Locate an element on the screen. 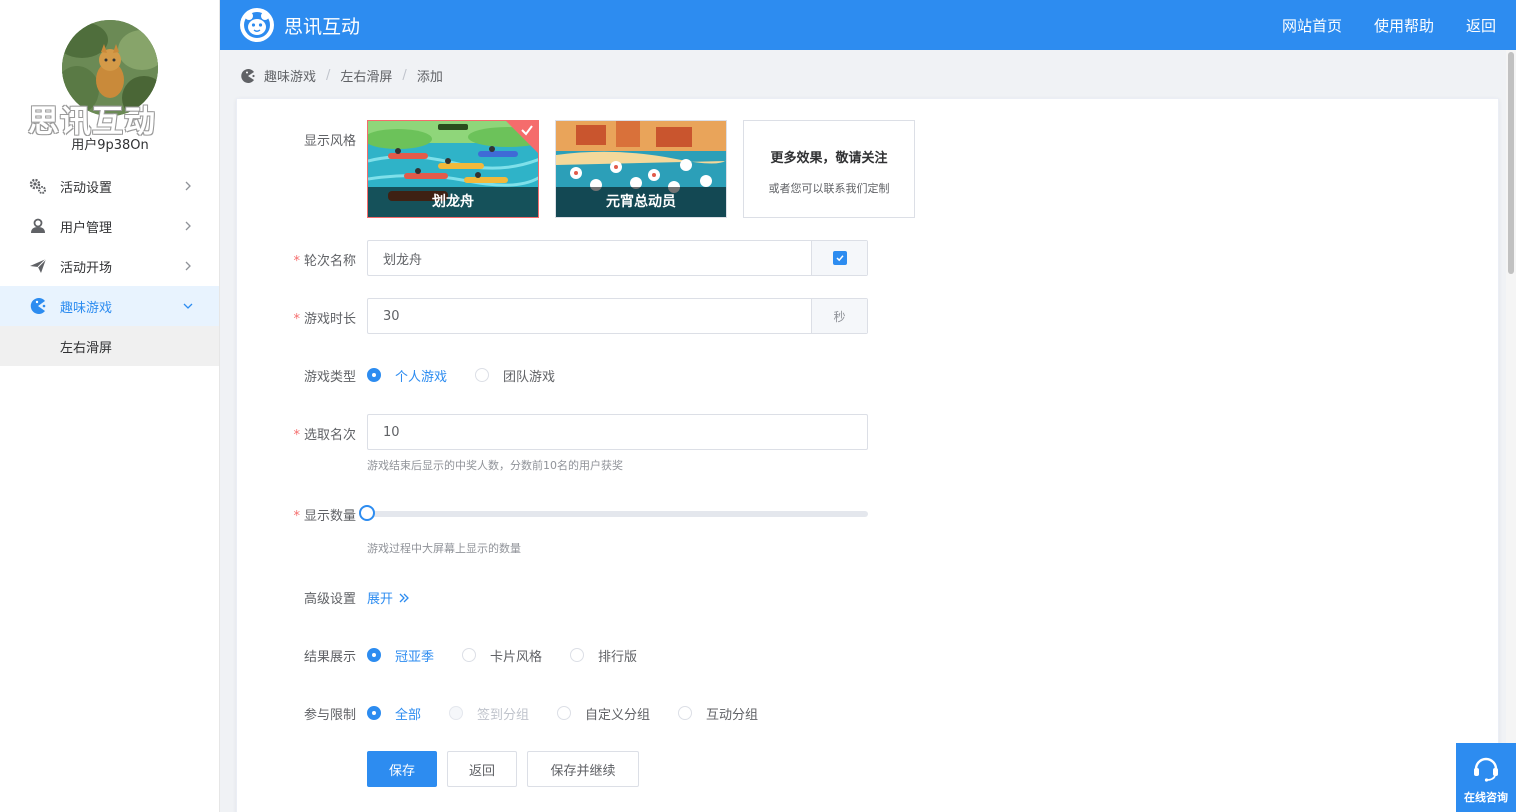 The image size is (1516, 812). style-label: 显示风格 is located at coordinates (329, 141).